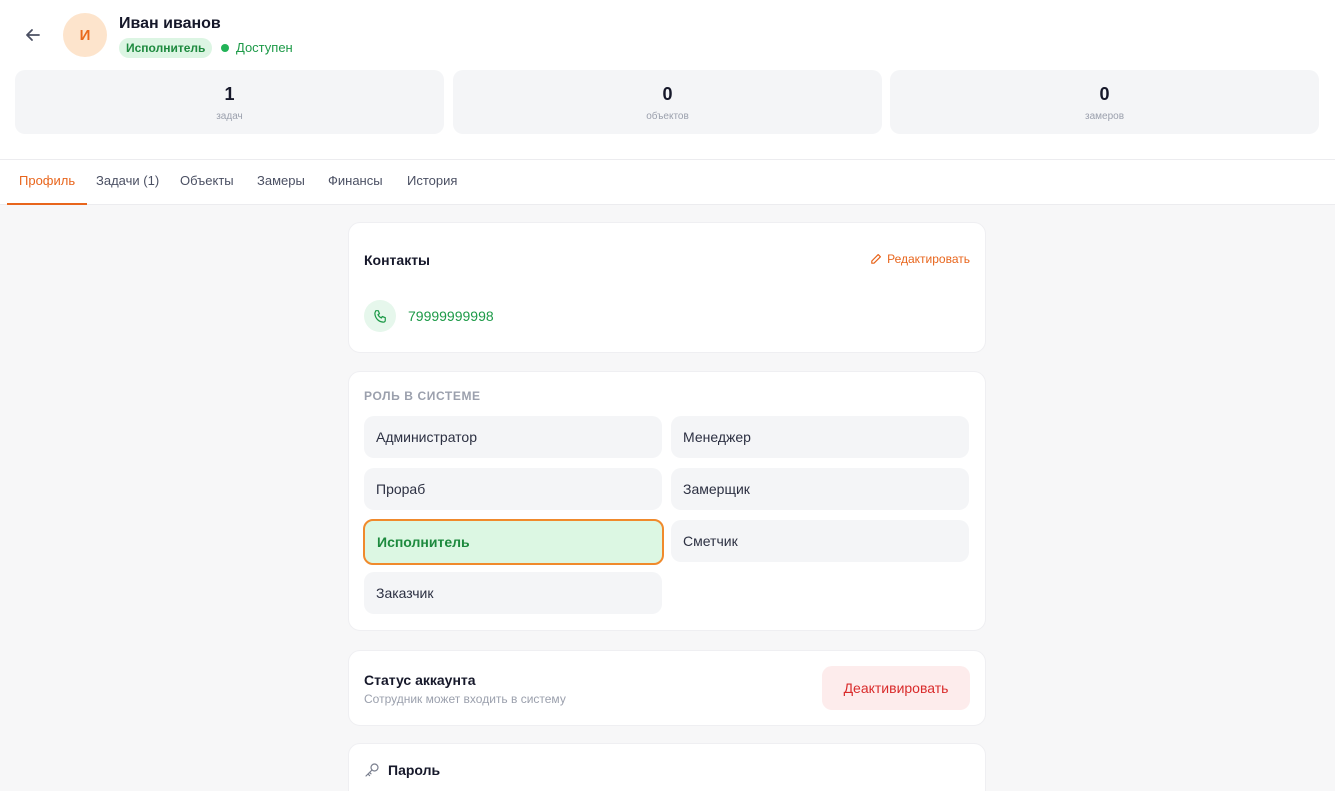 The image size is (1335, 791). I want to click on key-icon, so click(372, 770).